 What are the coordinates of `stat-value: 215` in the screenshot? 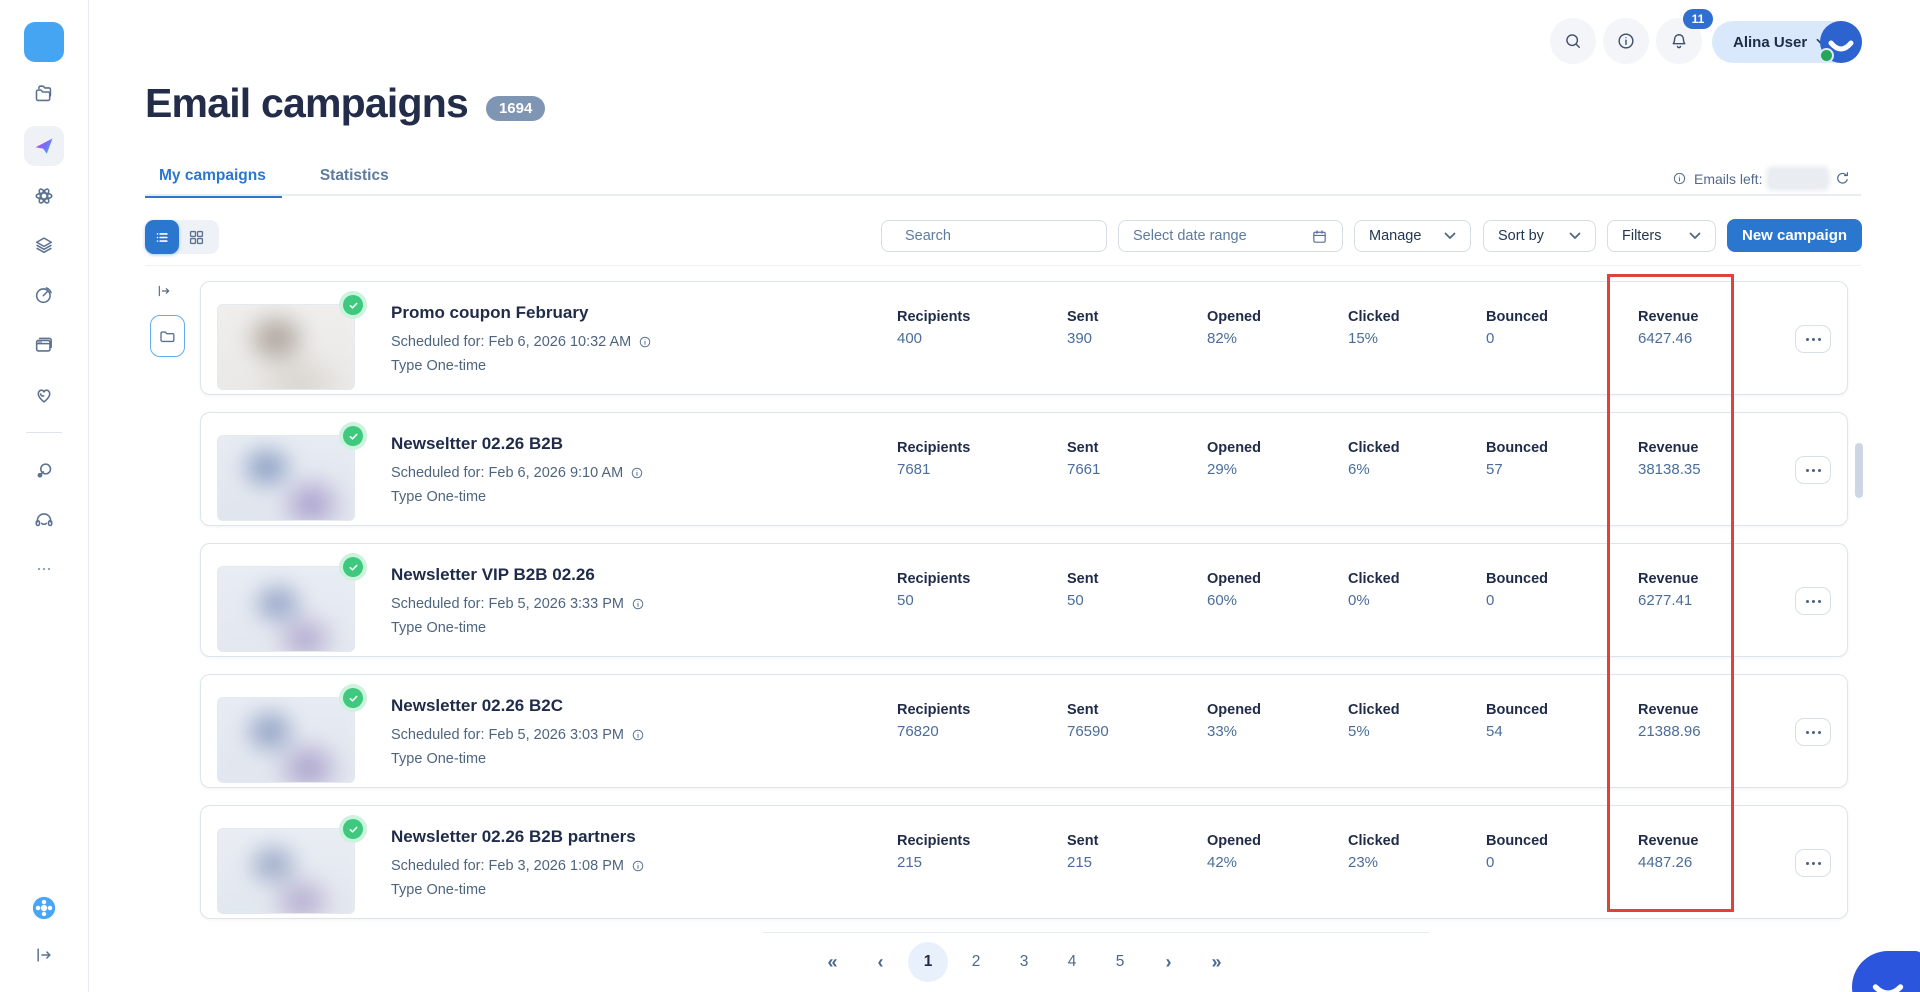 It's located at (910, 862).